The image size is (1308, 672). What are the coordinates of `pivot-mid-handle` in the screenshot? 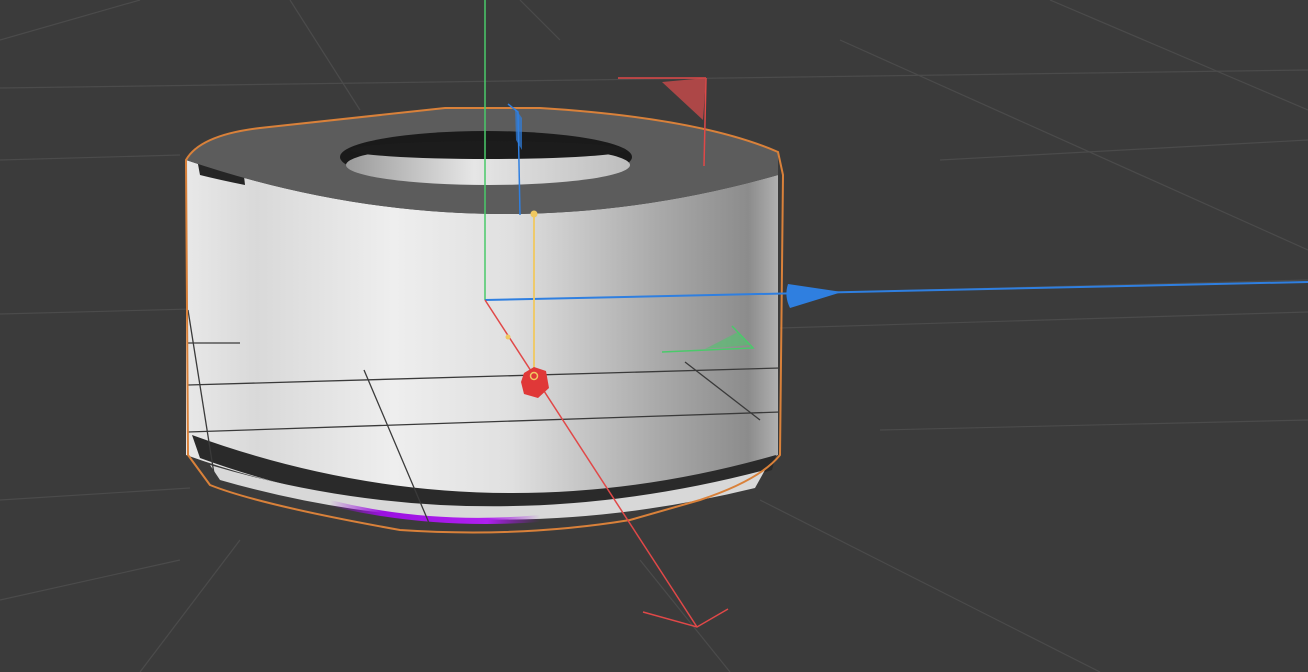 It's located at (508, 337).